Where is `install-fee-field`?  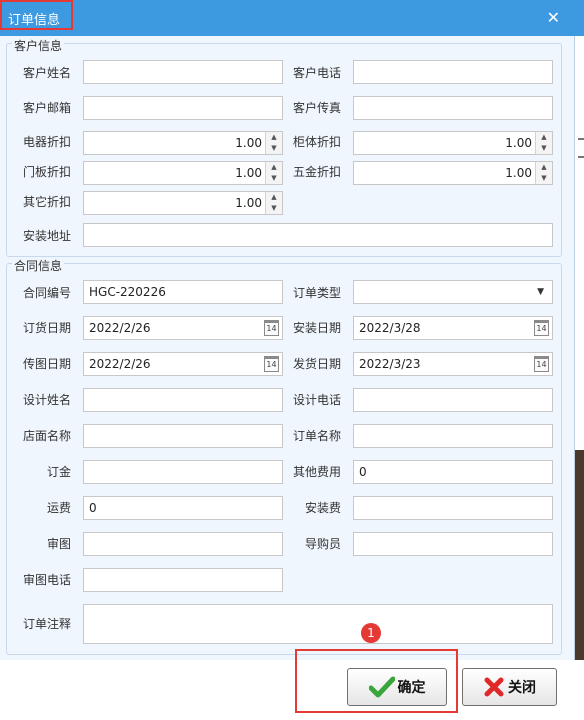 install-fee-field is located at coordinates (453, 508).